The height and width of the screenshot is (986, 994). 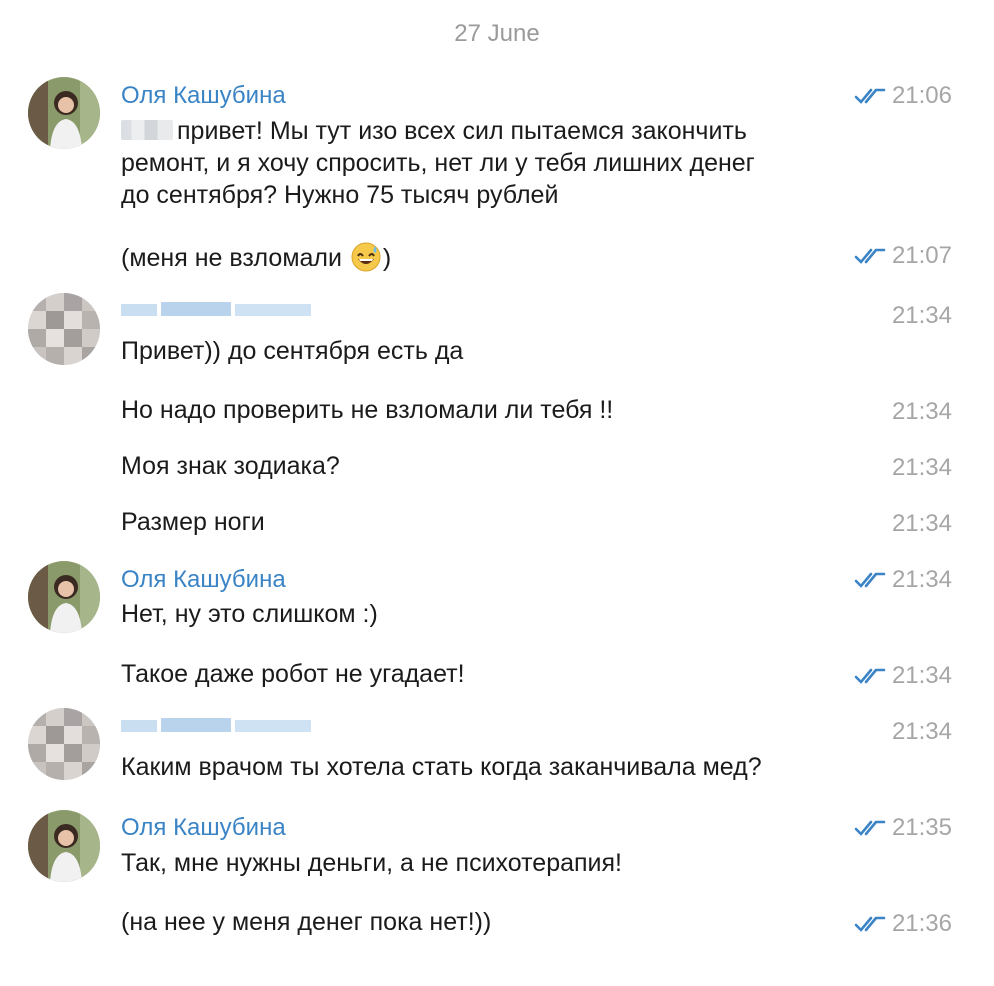 What do you see at coordinates (367, 410) in the screenshot?
I see `message-text: Но надо проверить не взломали ли тебя !!` at bounding box center [367, 410].